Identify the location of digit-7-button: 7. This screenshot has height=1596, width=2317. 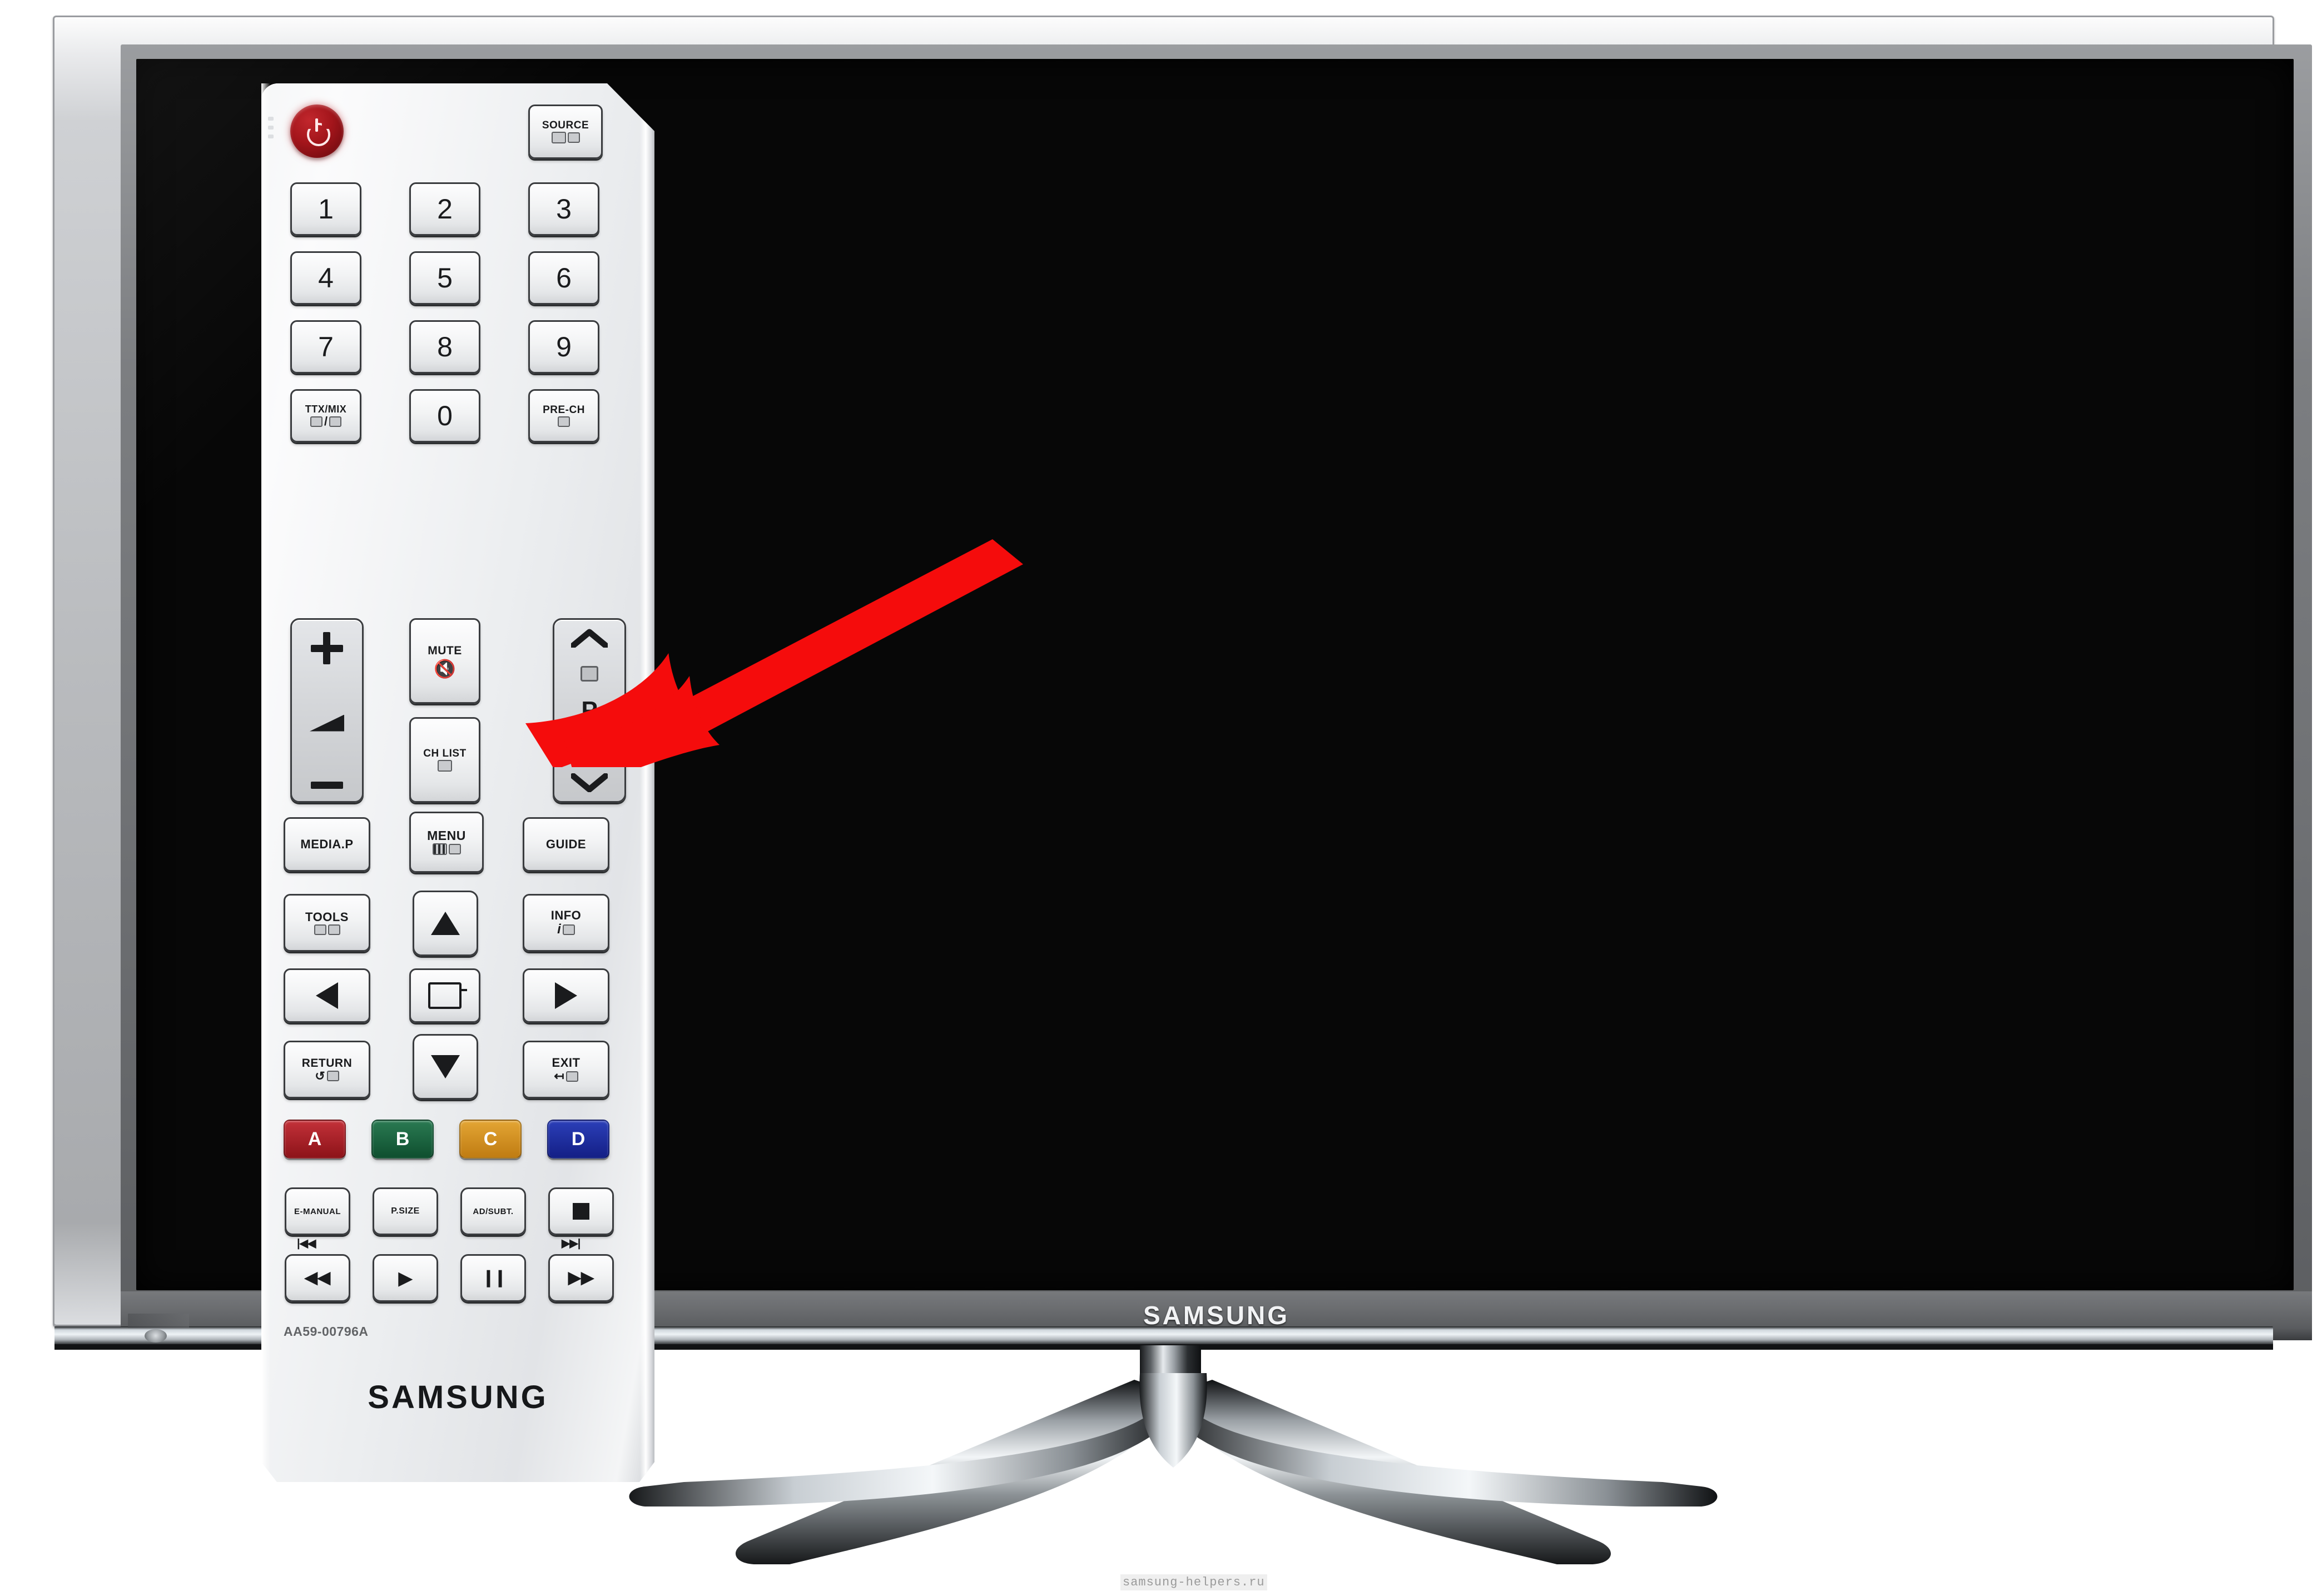
(325, 347).